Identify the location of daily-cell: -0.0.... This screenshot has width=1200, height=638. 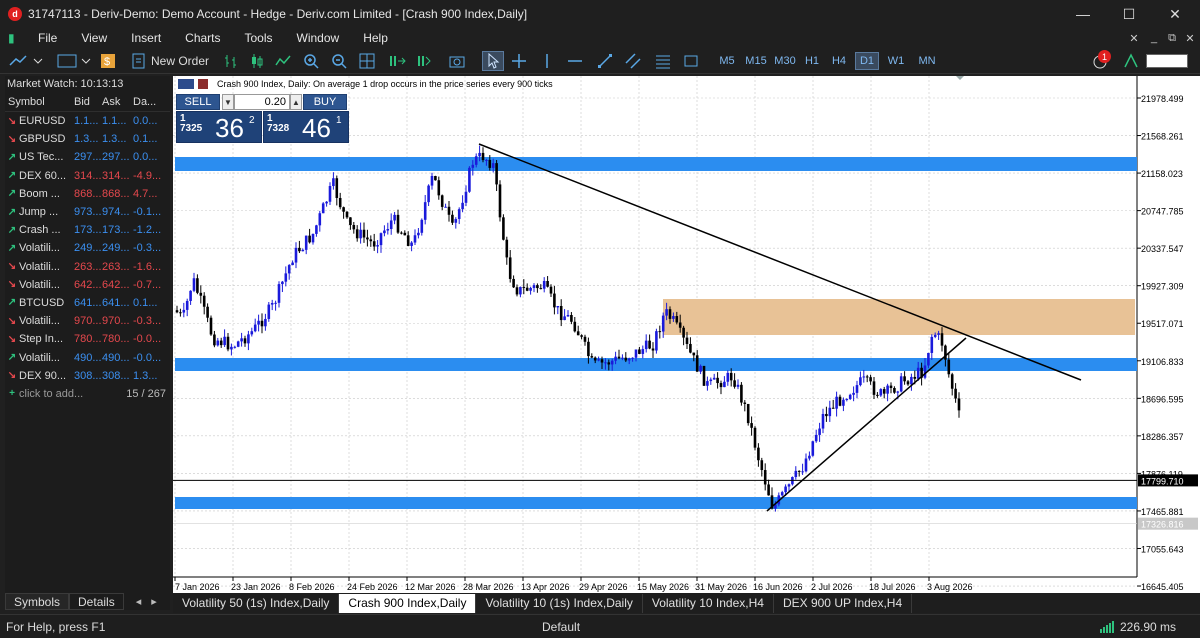
(147, 339).